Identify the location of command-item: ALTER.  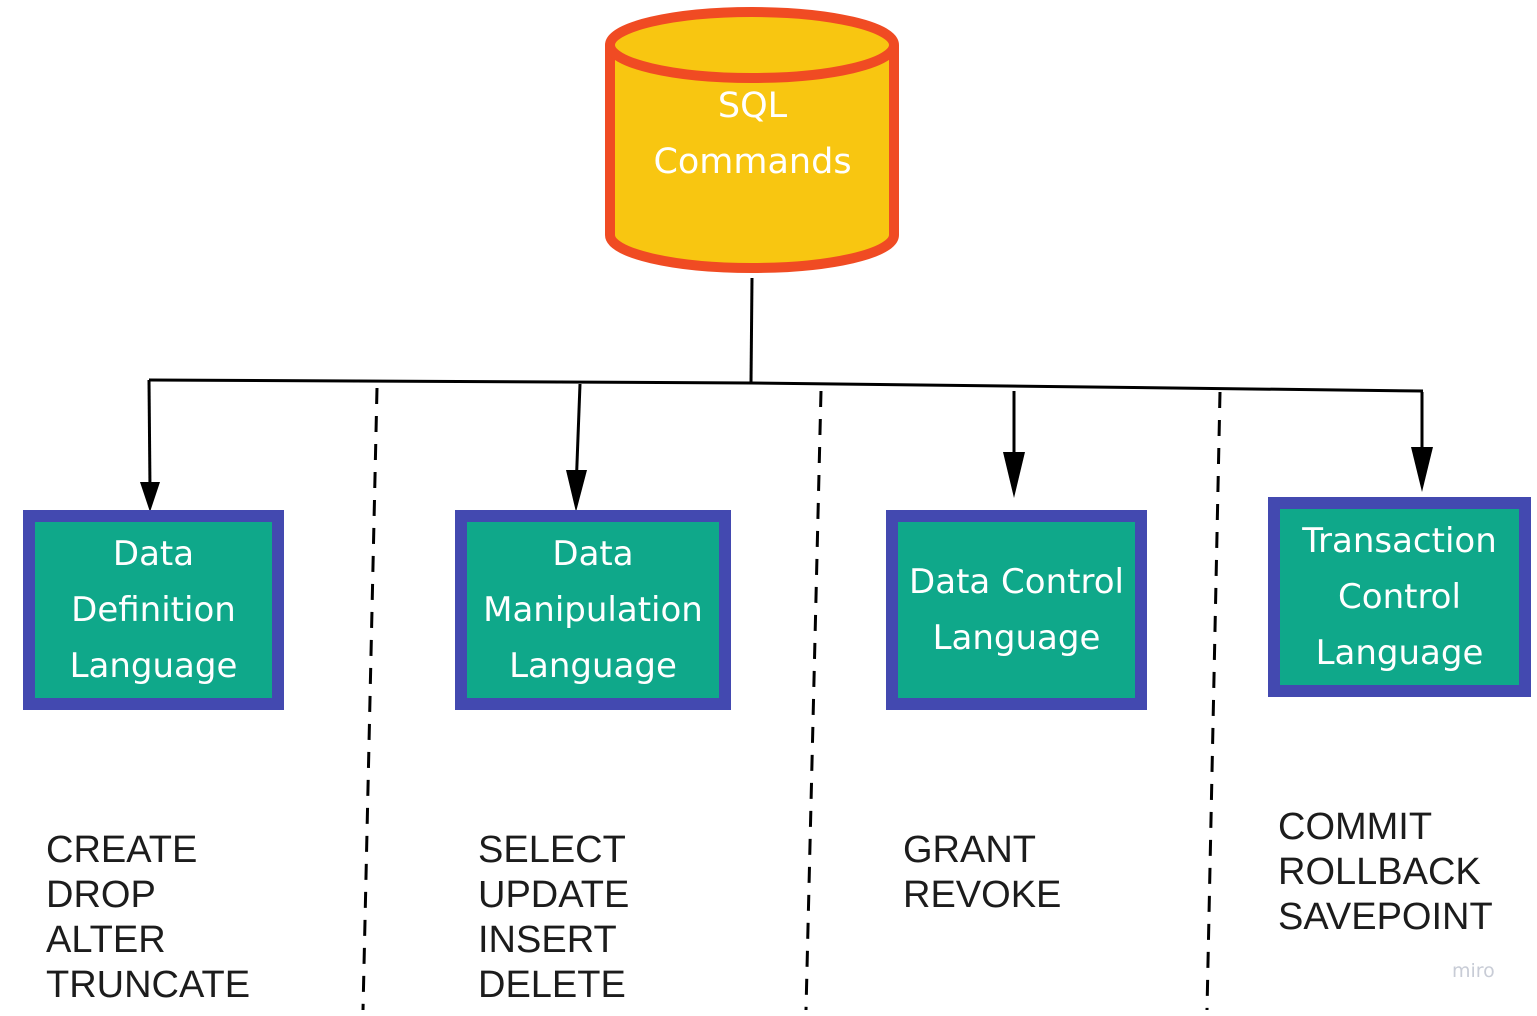
(106, 940).